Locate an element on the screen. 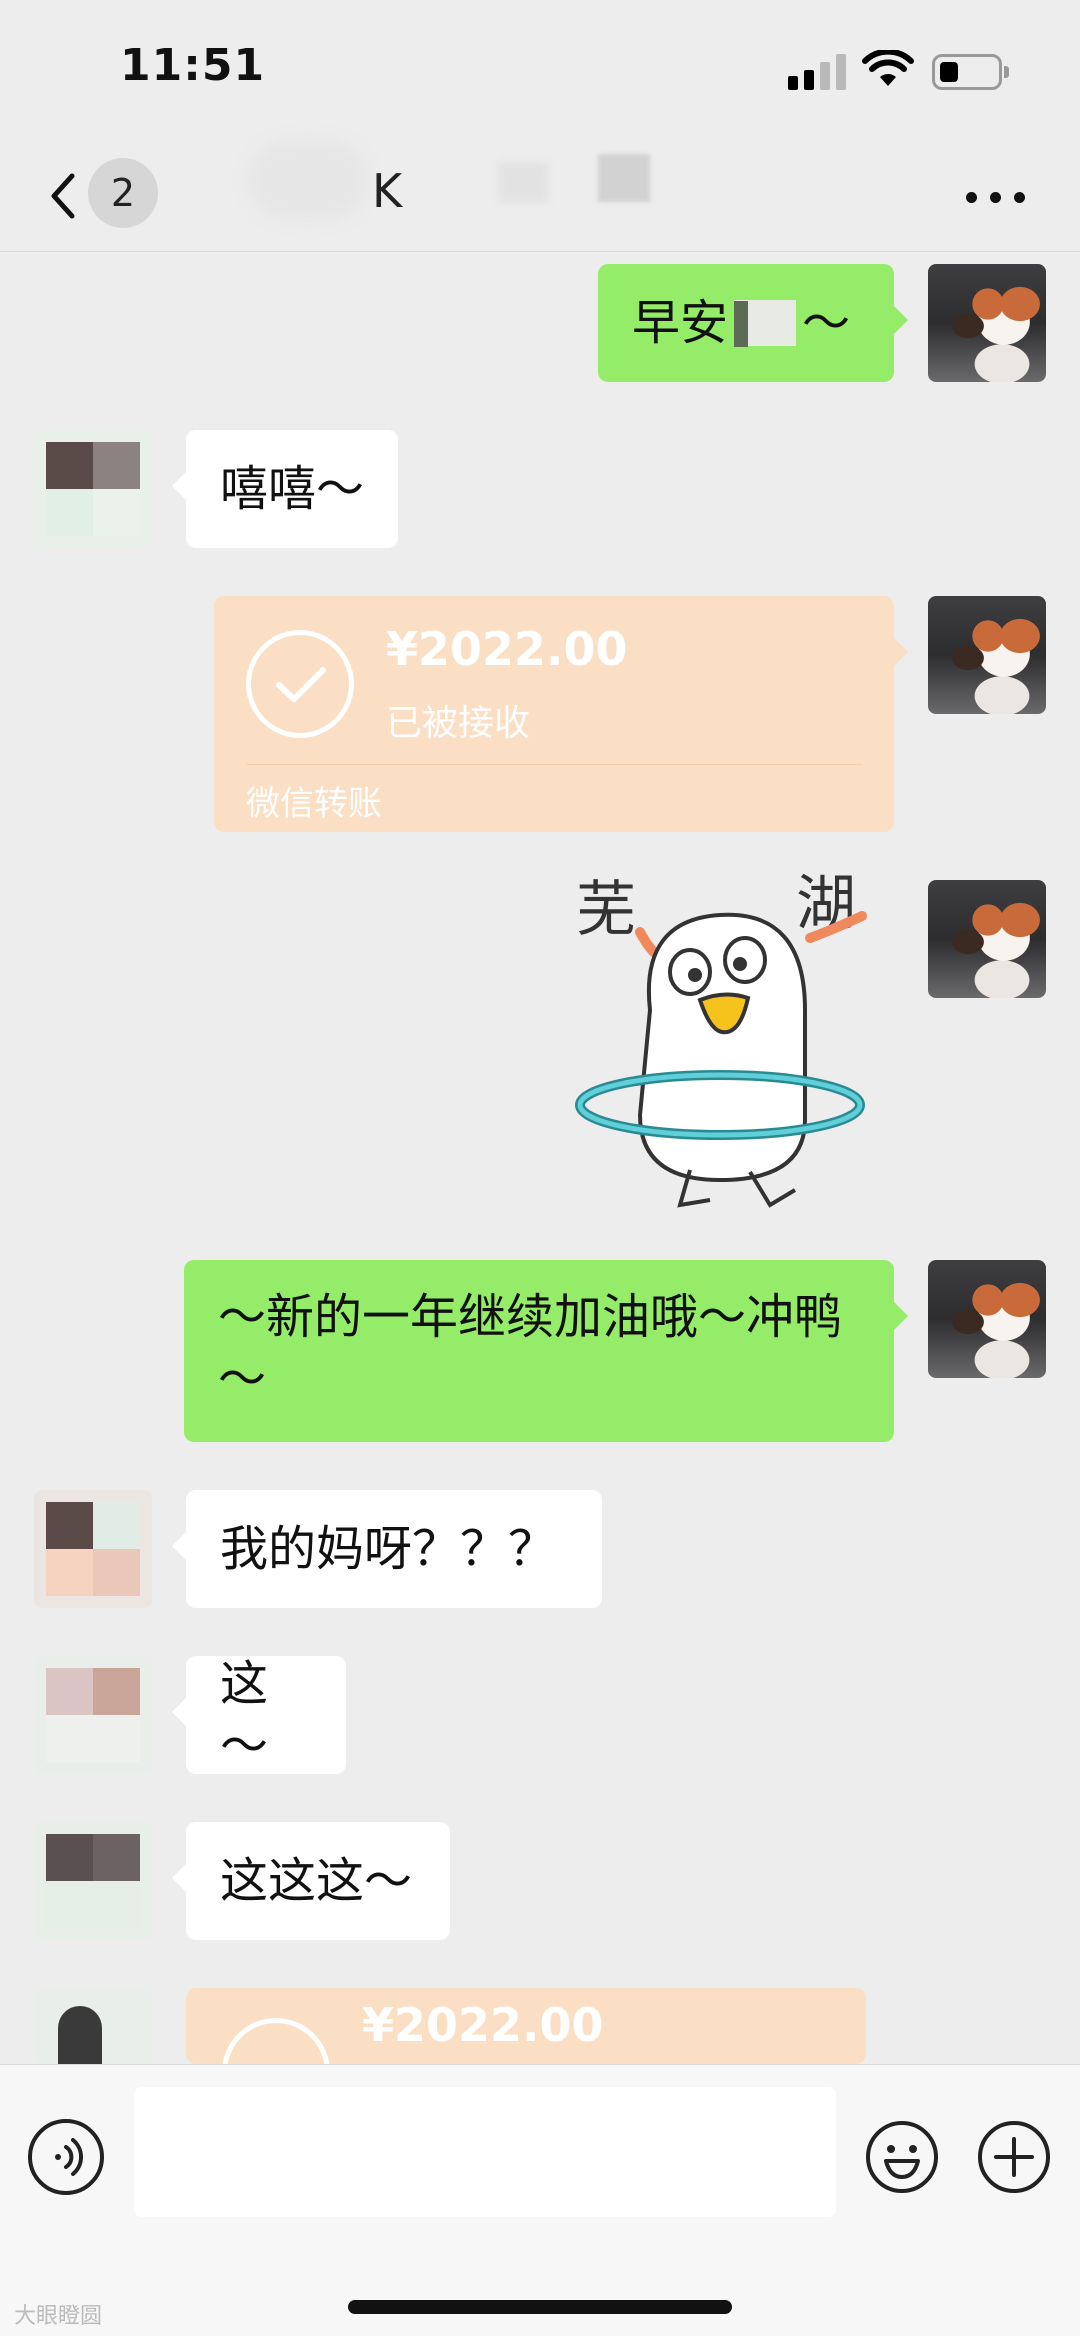 The height and width of the screenshot is (2336, 1080). watermark: 大眼瞪圆 is located at coordinates (58, 2316).